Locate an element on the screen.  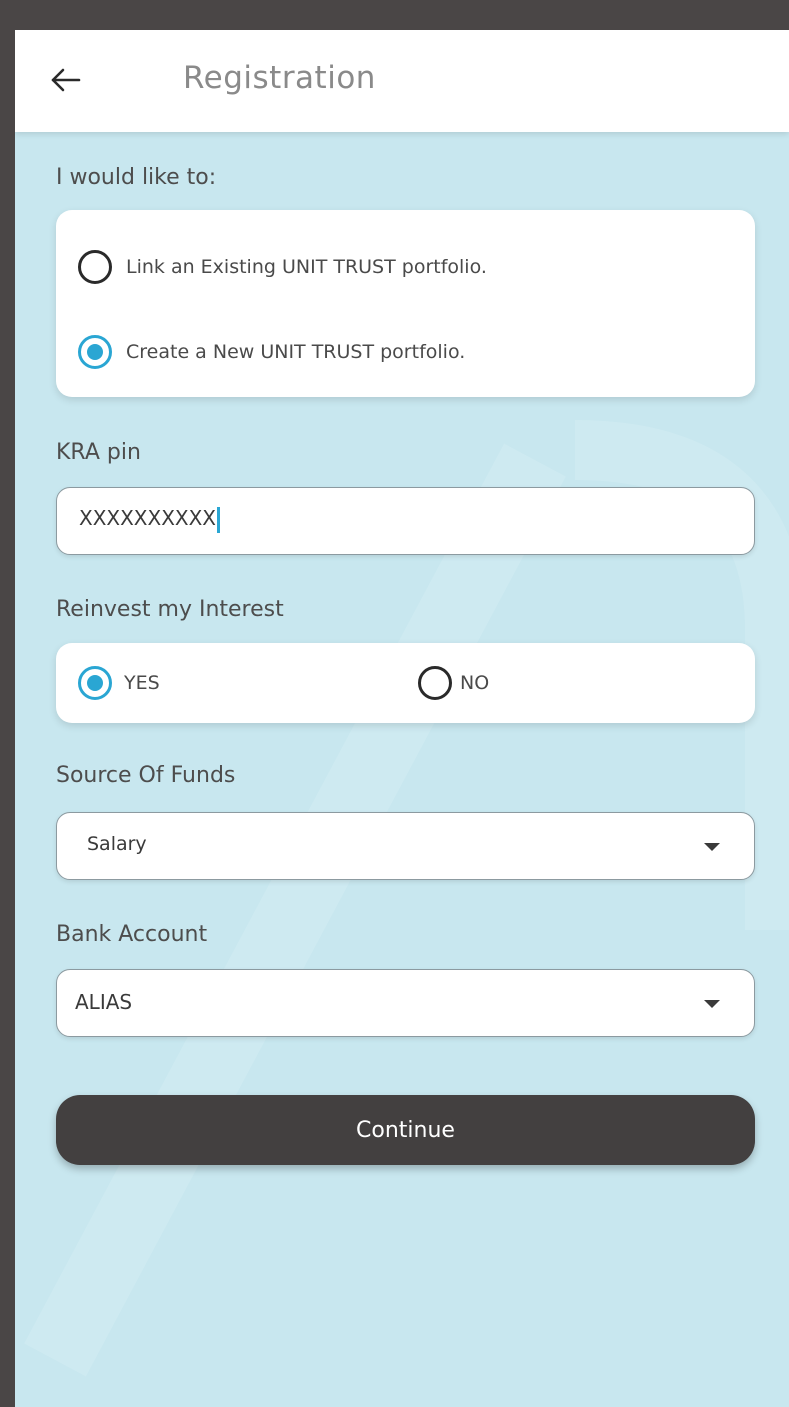
reinvest-options-card: YES NO is located at coordinates (405, 683).